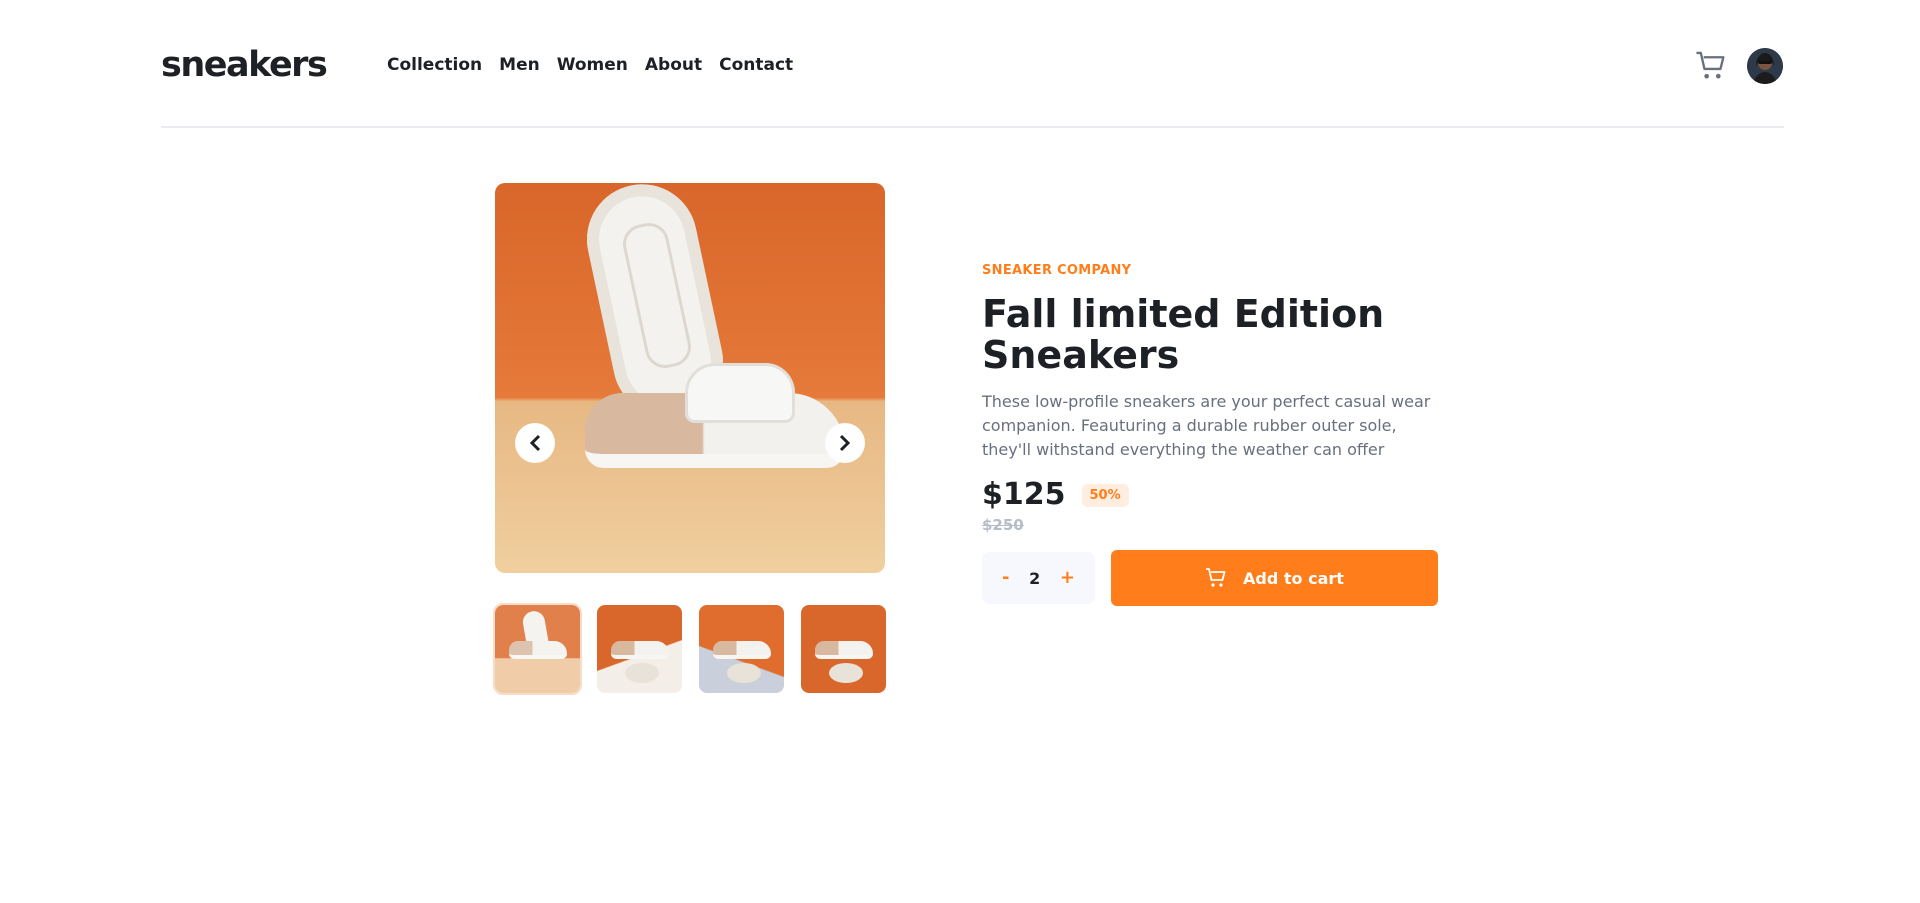  Describe the element at coordinates (1005, 578) in the screenshot. I see `decrement-button: -` at that location.